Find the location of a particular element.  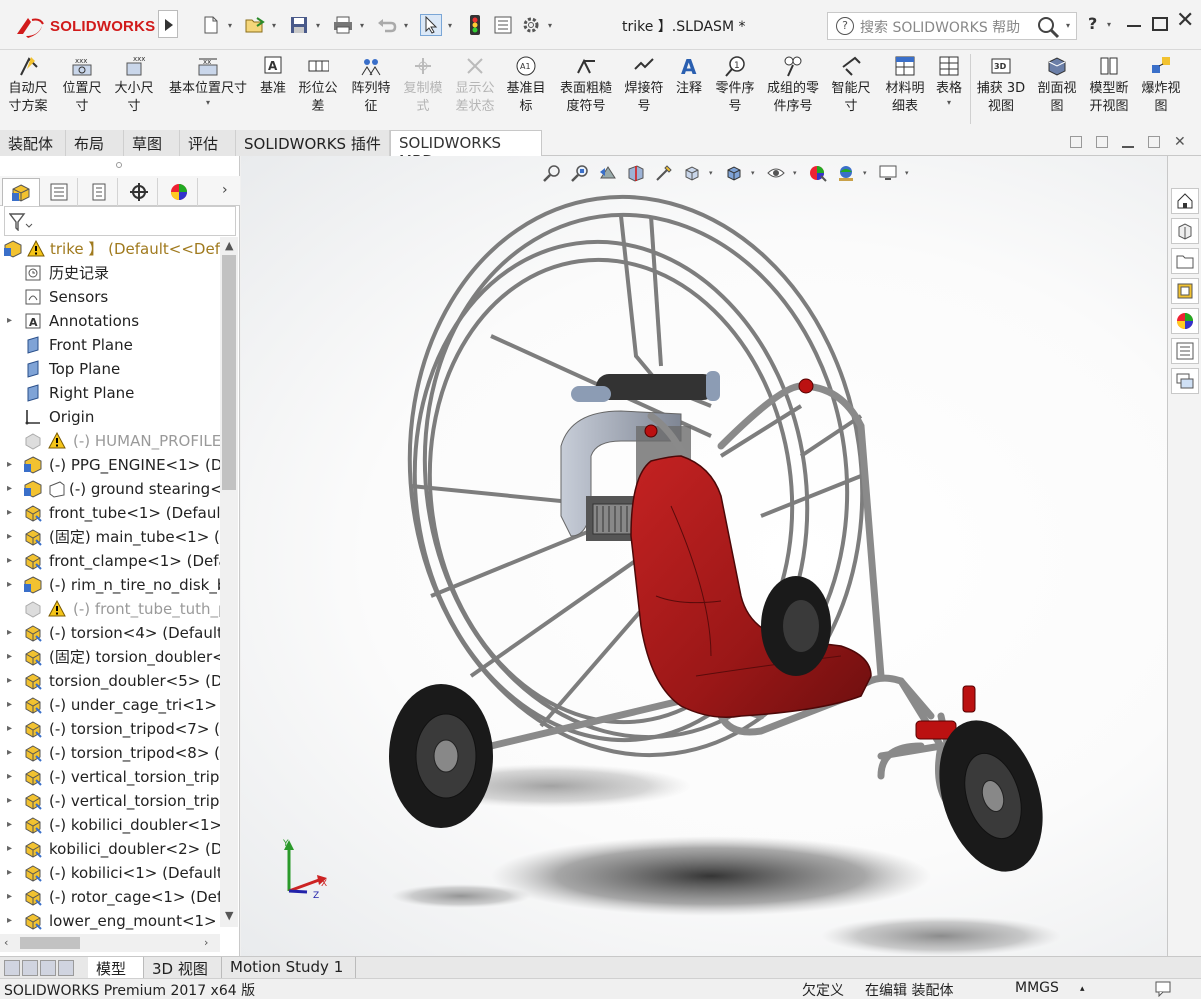

ribbon-button-stacked-balloon: 成组的零 件序号 is located at coordinates (793, 89).